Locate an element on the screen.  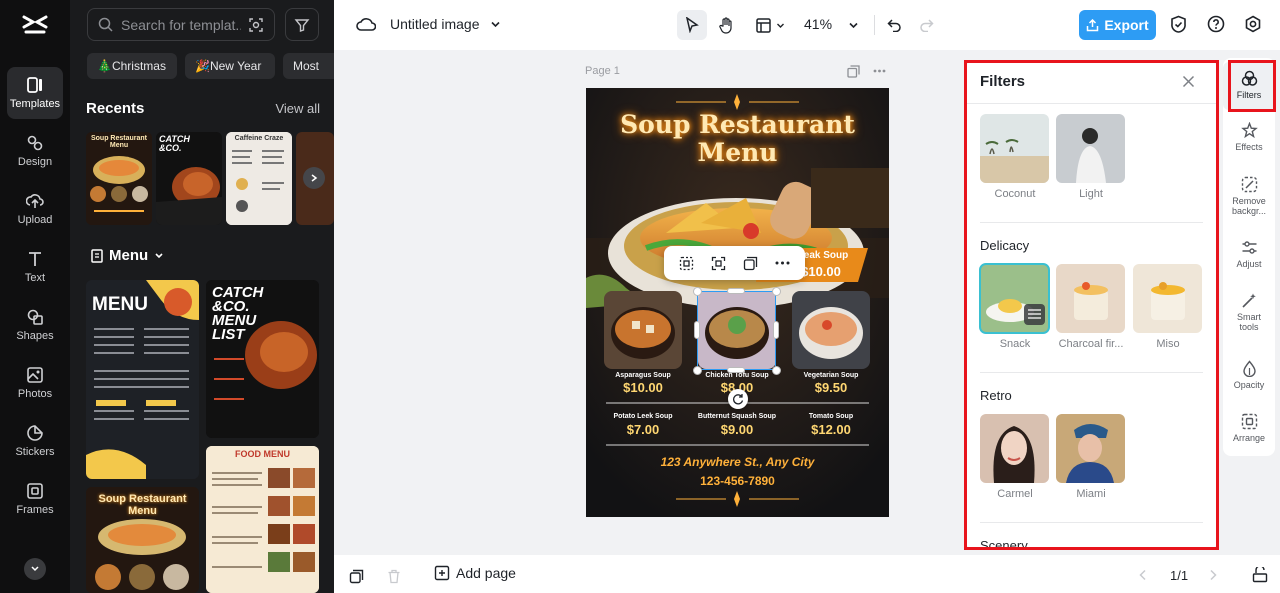
search-icon is located at coordinates (105, 24).